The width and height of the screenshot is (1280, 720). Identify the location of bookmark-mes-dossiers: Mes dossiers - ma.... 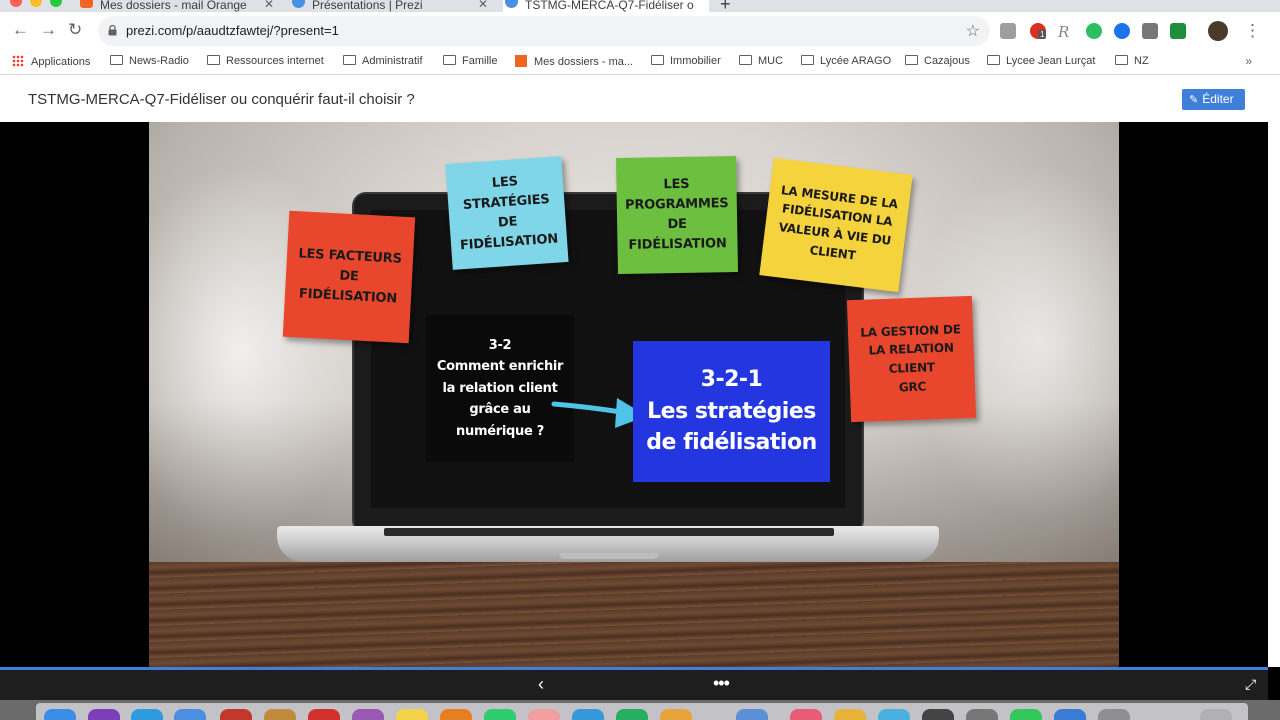
(574, 61).